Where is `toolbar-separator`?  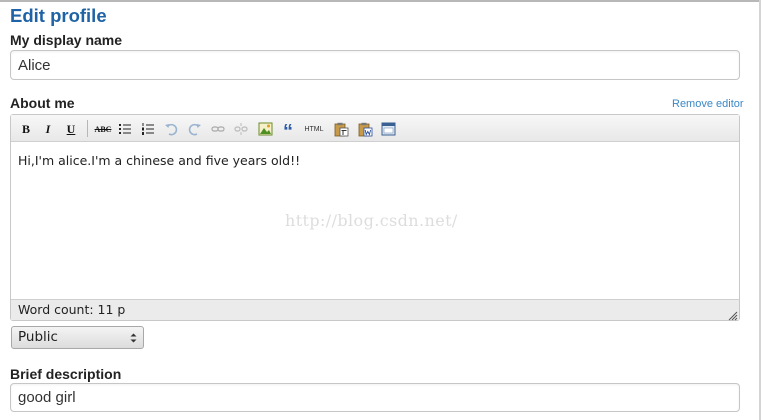 toolbar-separator is located at coordinates (87, 128).